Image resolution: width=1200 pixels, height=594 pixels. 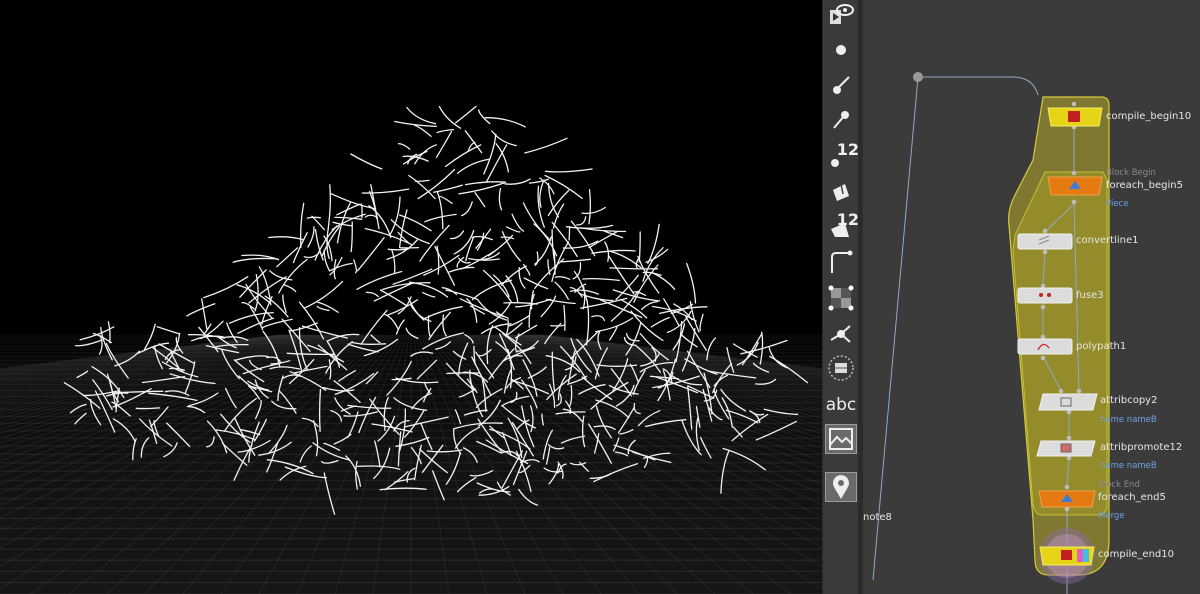 I want to click on point-number-label: 12, so click(x=847, y=149).